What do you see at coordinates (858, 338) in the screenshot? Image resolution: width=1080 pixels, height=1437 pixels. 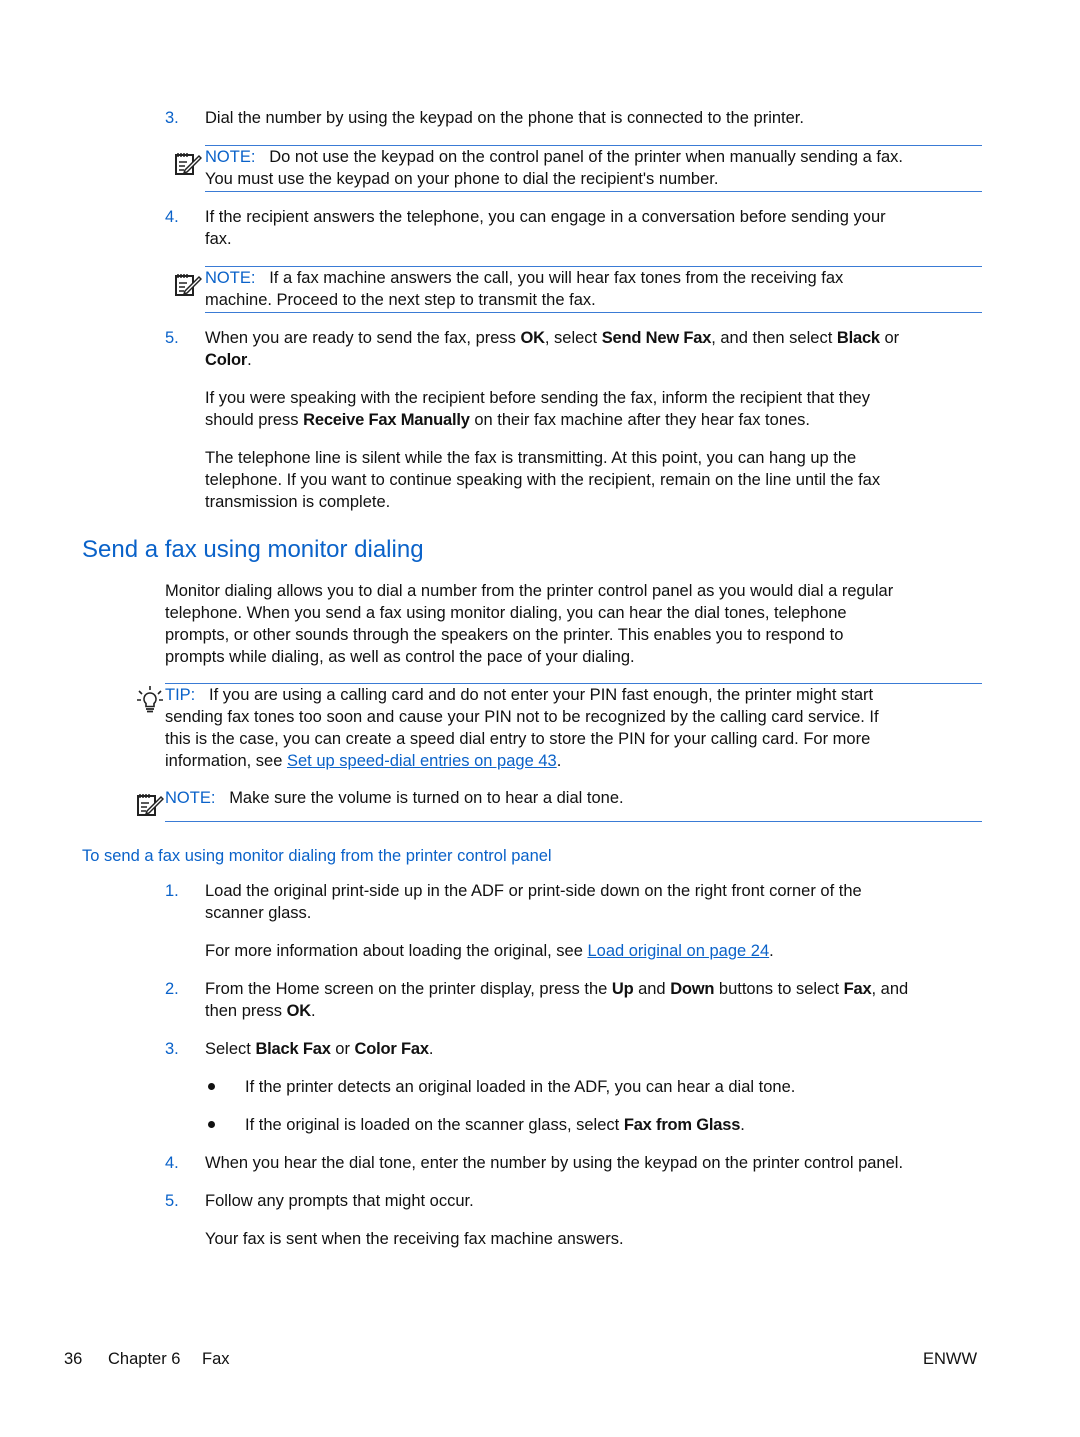 I see `ui-term: Black` at bounding box center [858, 338].